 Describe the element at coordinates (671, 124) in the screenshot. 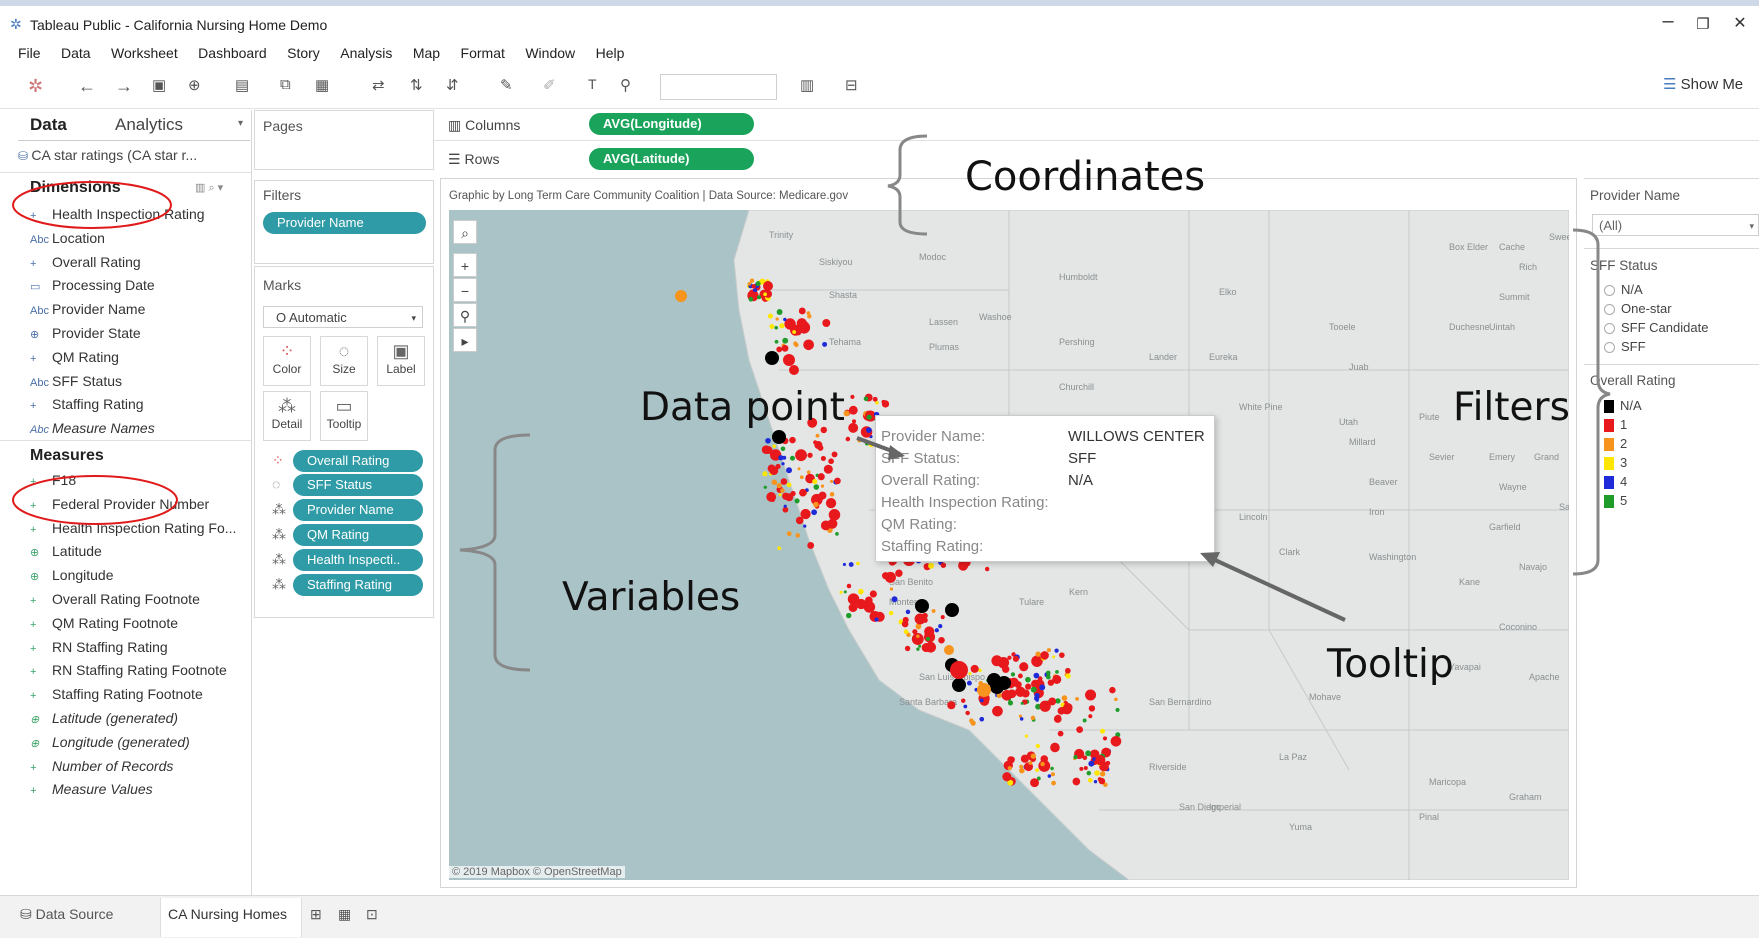

I see `columns-pill: AVG(Longitude)` at that location.